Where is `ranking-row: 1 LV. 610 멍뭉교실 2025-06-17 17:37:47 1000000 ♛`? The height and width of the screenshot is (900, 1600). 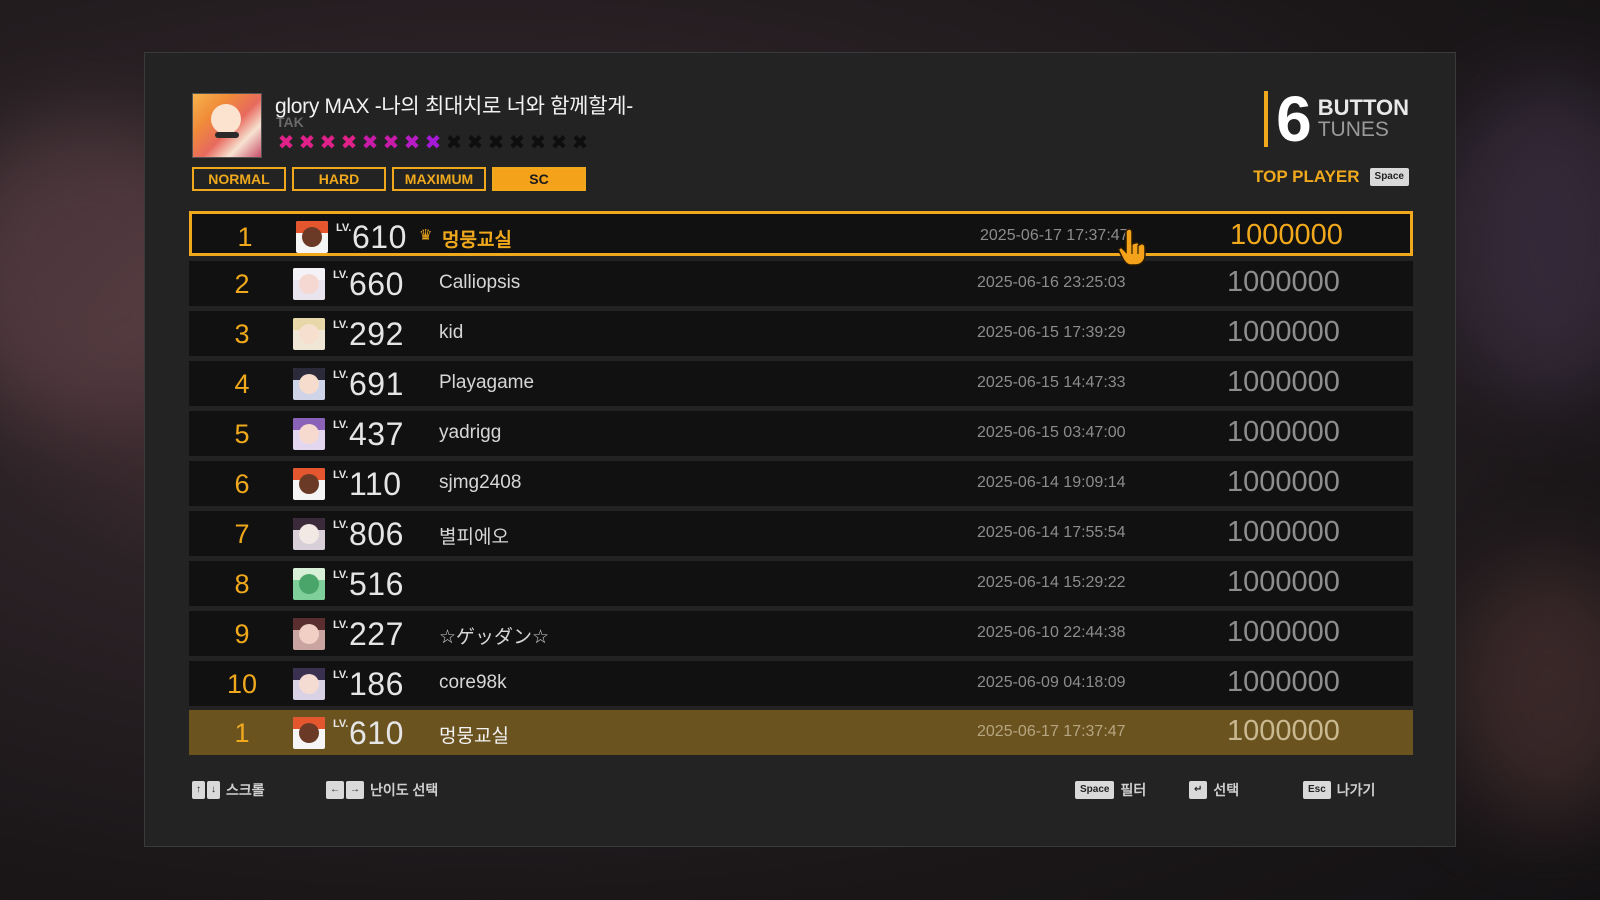 ranking-row: 1 LV. 610 멍뭉교실 2025-06-17 17:37:47 1000000 ♛ is located at coordinates (801, 233).